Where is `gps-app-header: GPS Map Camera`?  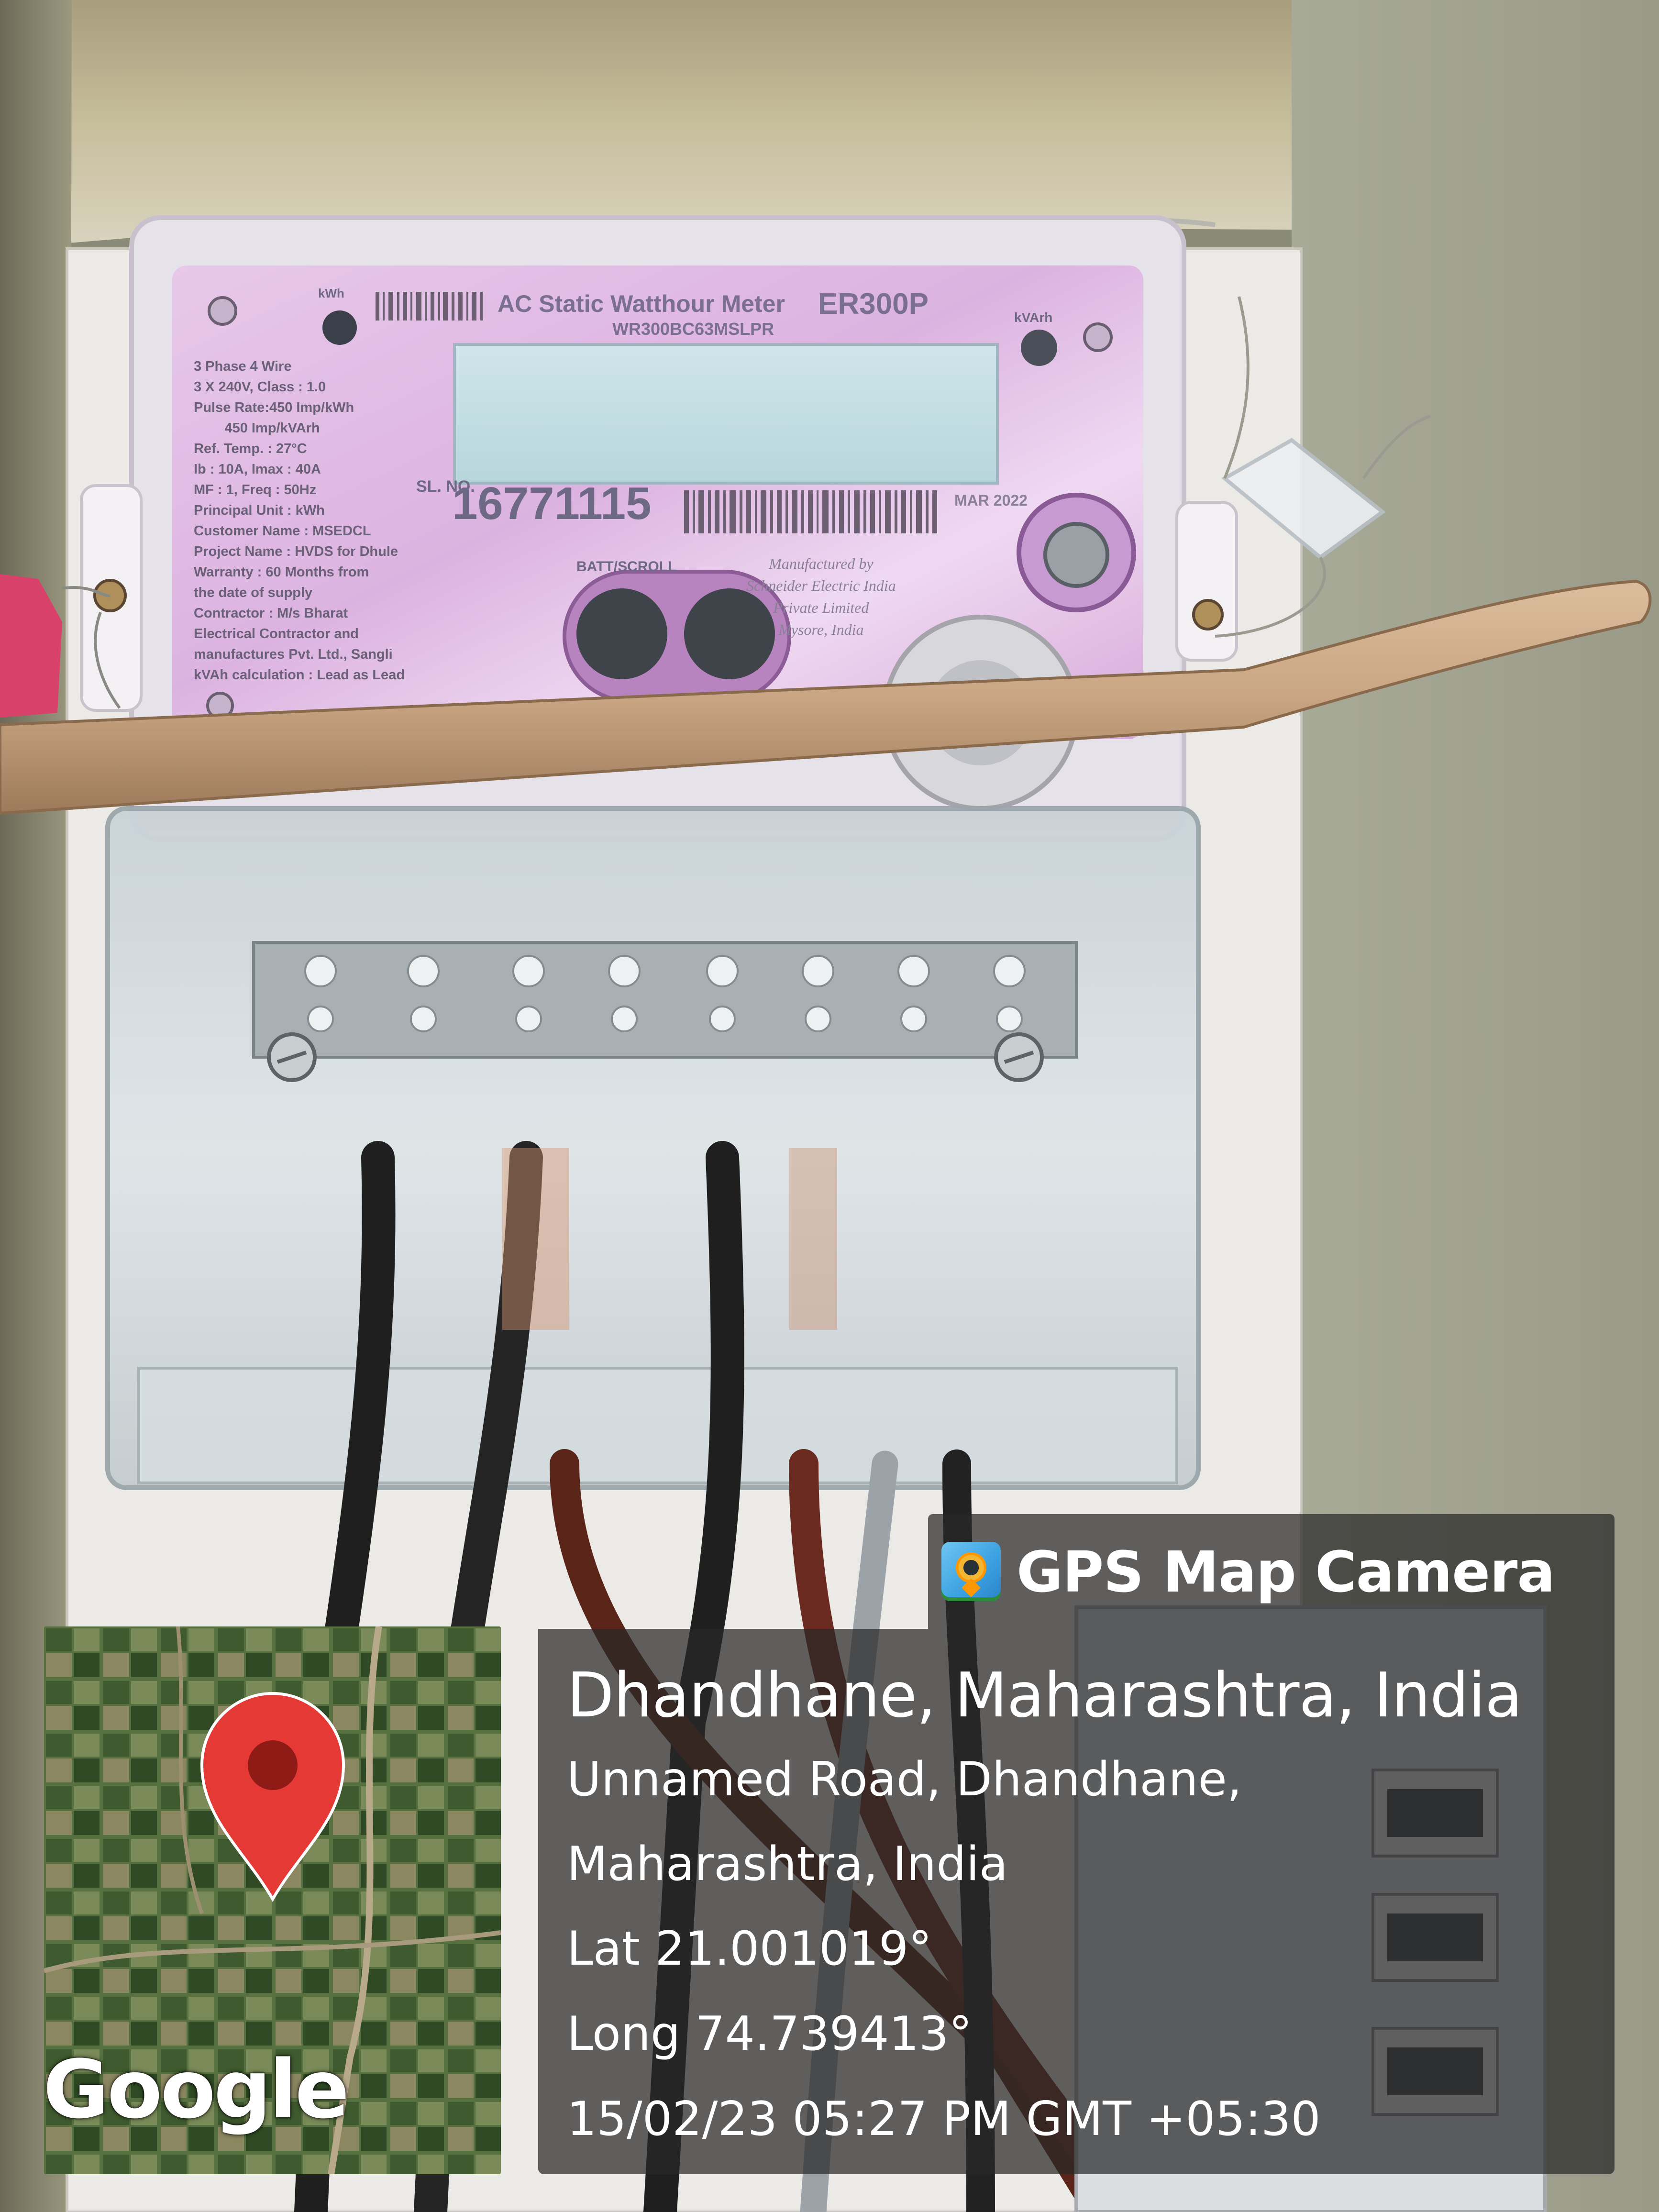
gps-app-header: GPS Map Camera is located at coordinates (1271, 1571).